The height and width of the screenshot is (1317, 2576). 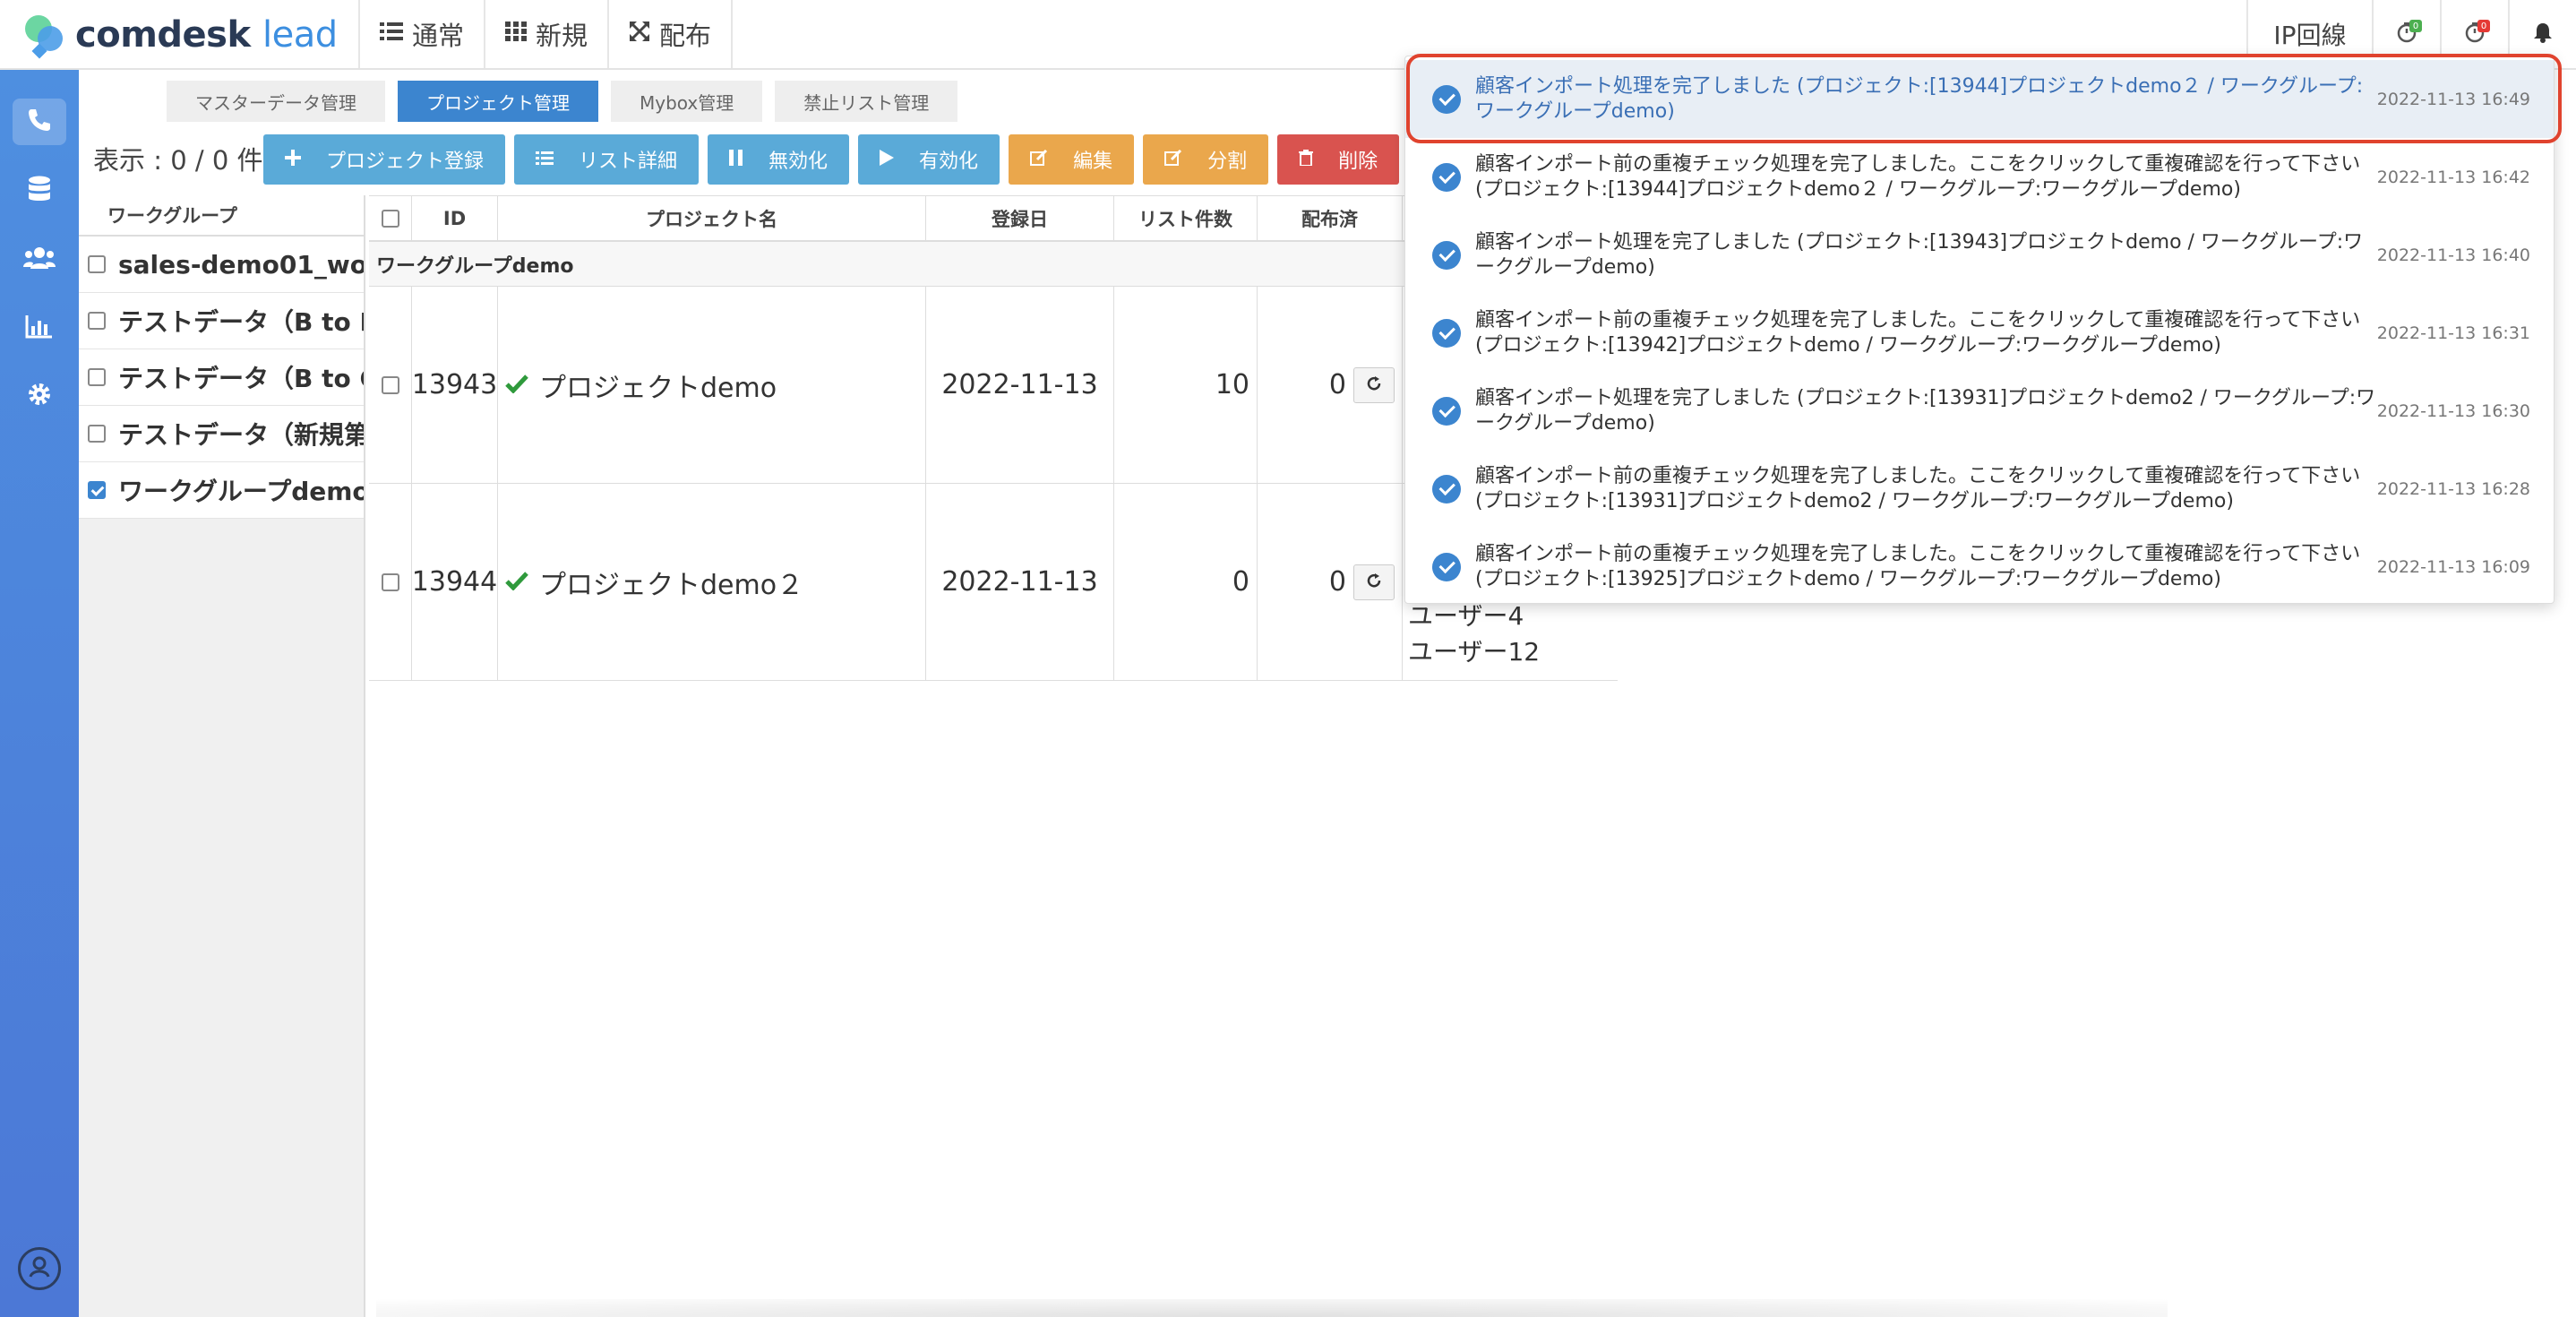 What do you see at coordinates (736, 159) in the screenshot?
I see `pause-icon` at bounding box center [736, 159].